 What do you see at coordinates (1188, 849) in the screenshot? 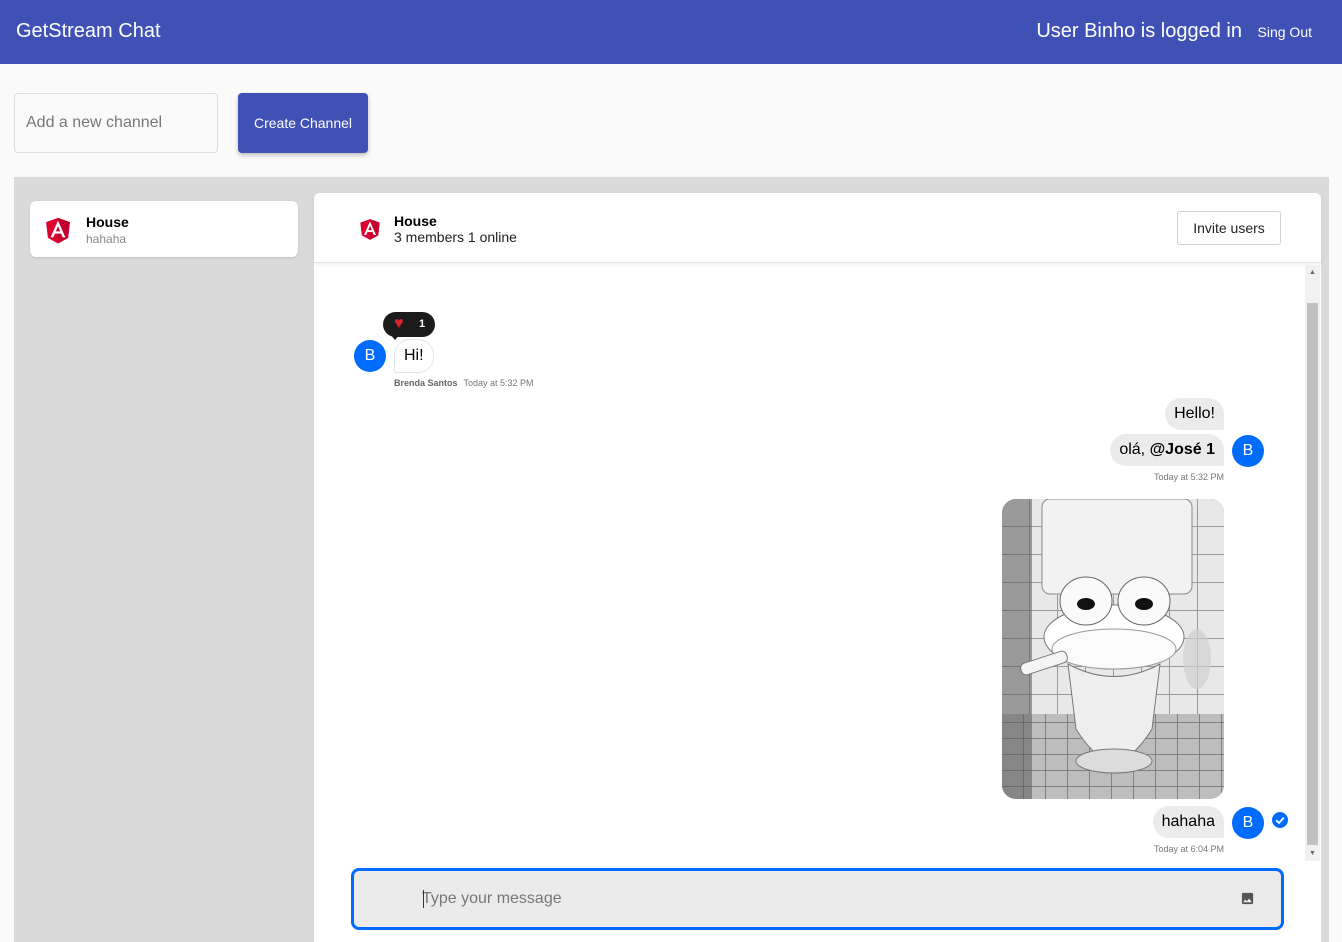
I see `message-timestamp: Today at 6:04 PM` at bounding box center [1188, 849].